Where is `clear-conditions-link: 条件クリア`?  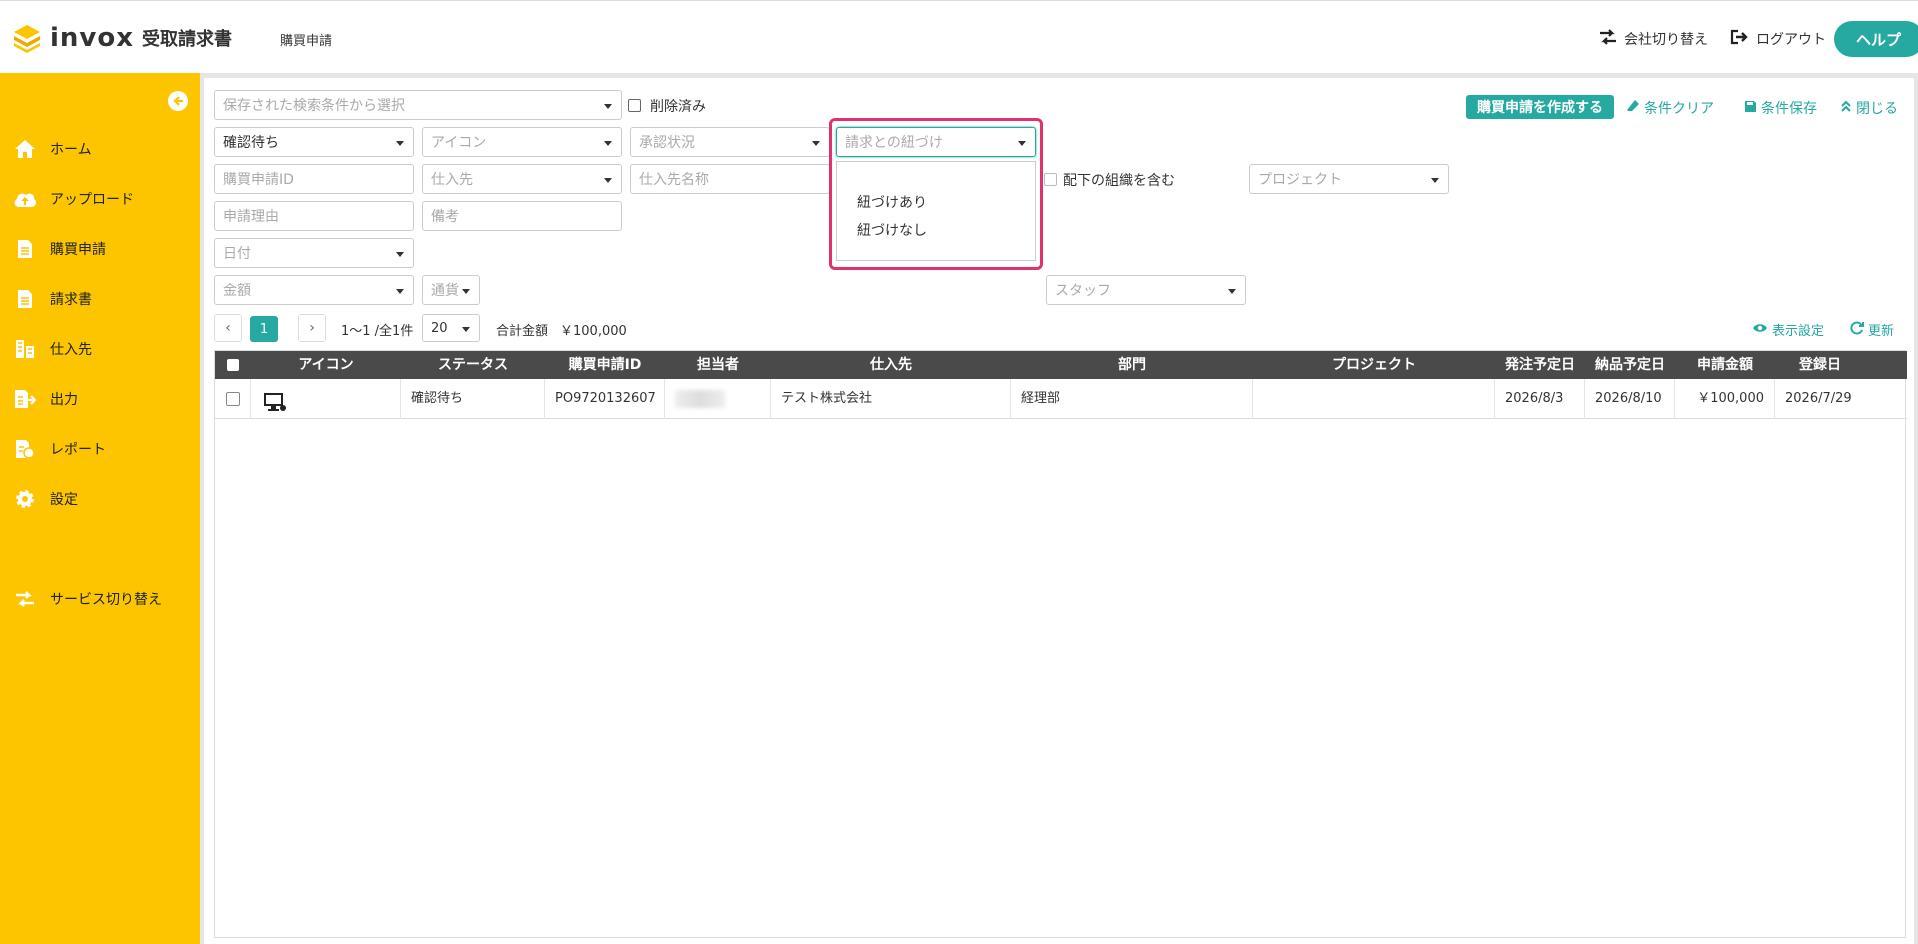
clear-conditions-link: 条件クリア is located at coordinates (1670, 108).